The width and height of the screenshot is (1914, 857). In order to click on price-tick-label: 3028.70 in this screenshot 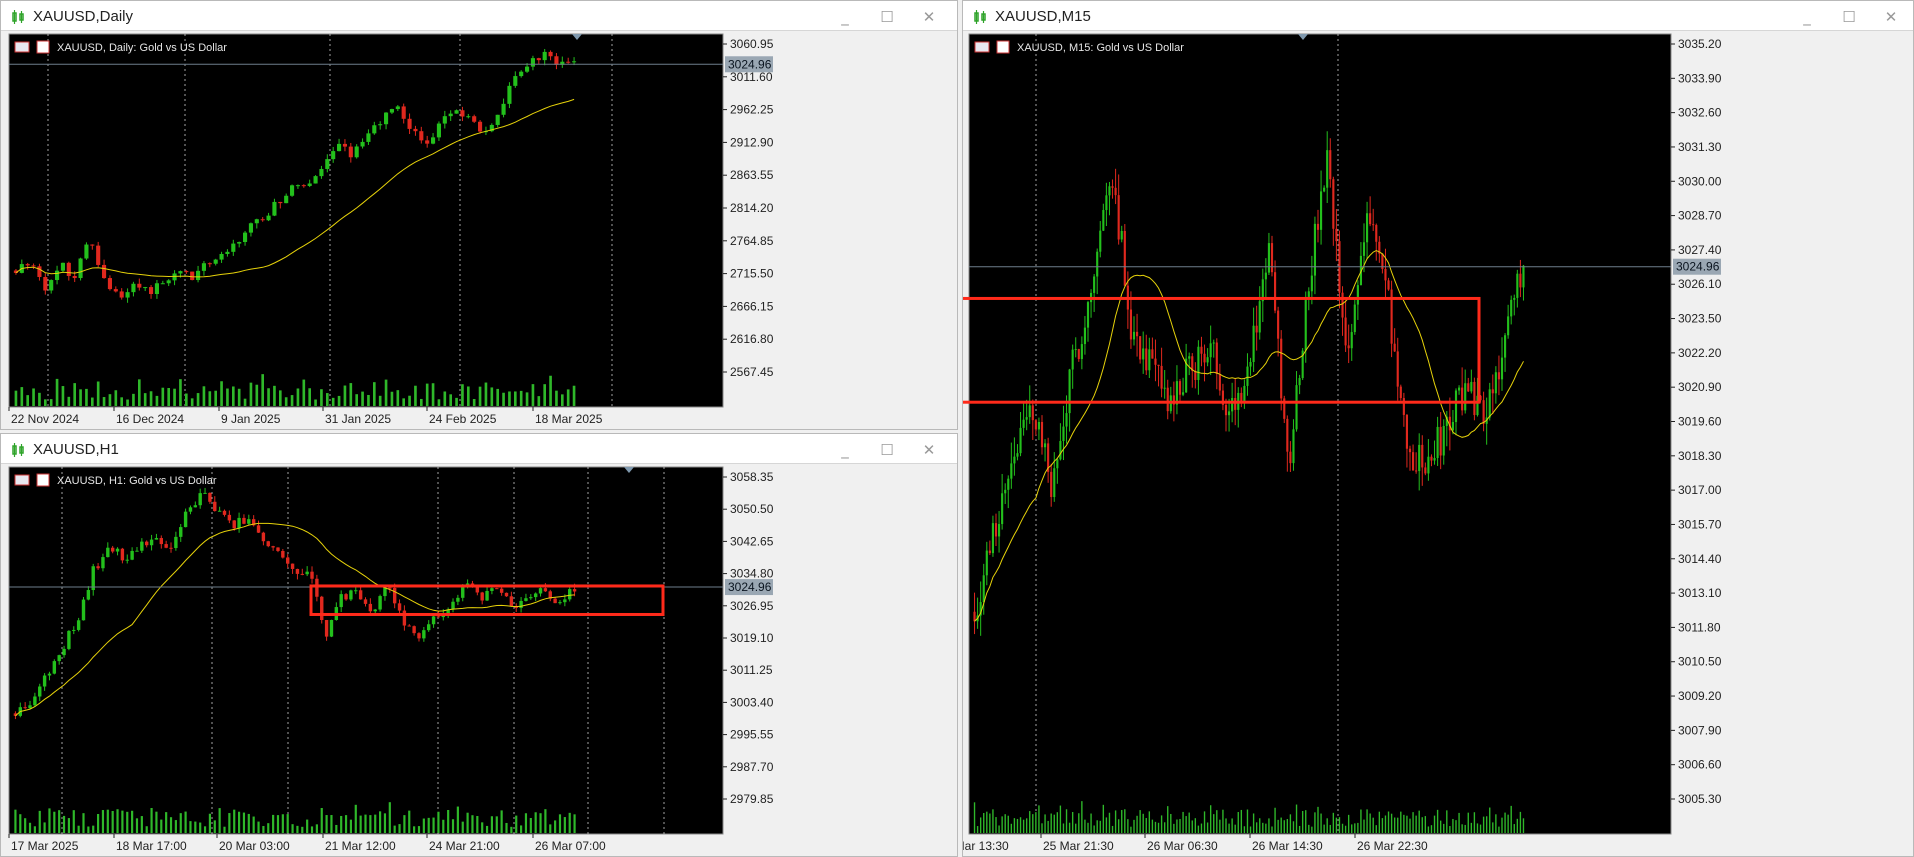, I will do `click(1700, 216)`.